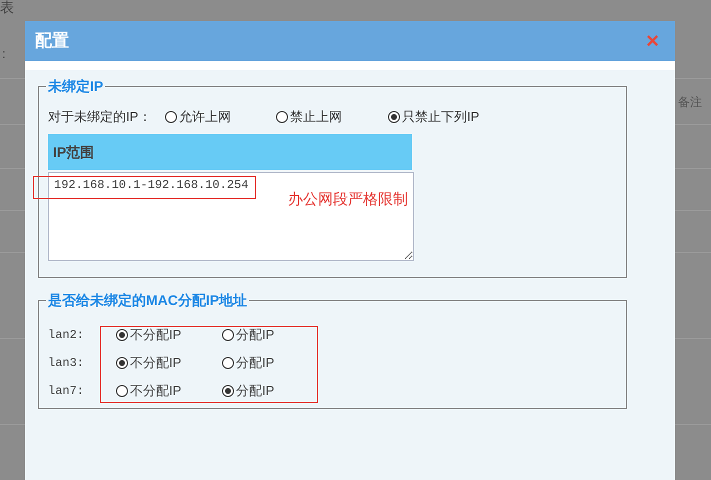 This screenshot has width=711, height=480. Describe the element at coordinates (316, 117) in the screenshot. I see `radio-label: 禁止上网` at that location.